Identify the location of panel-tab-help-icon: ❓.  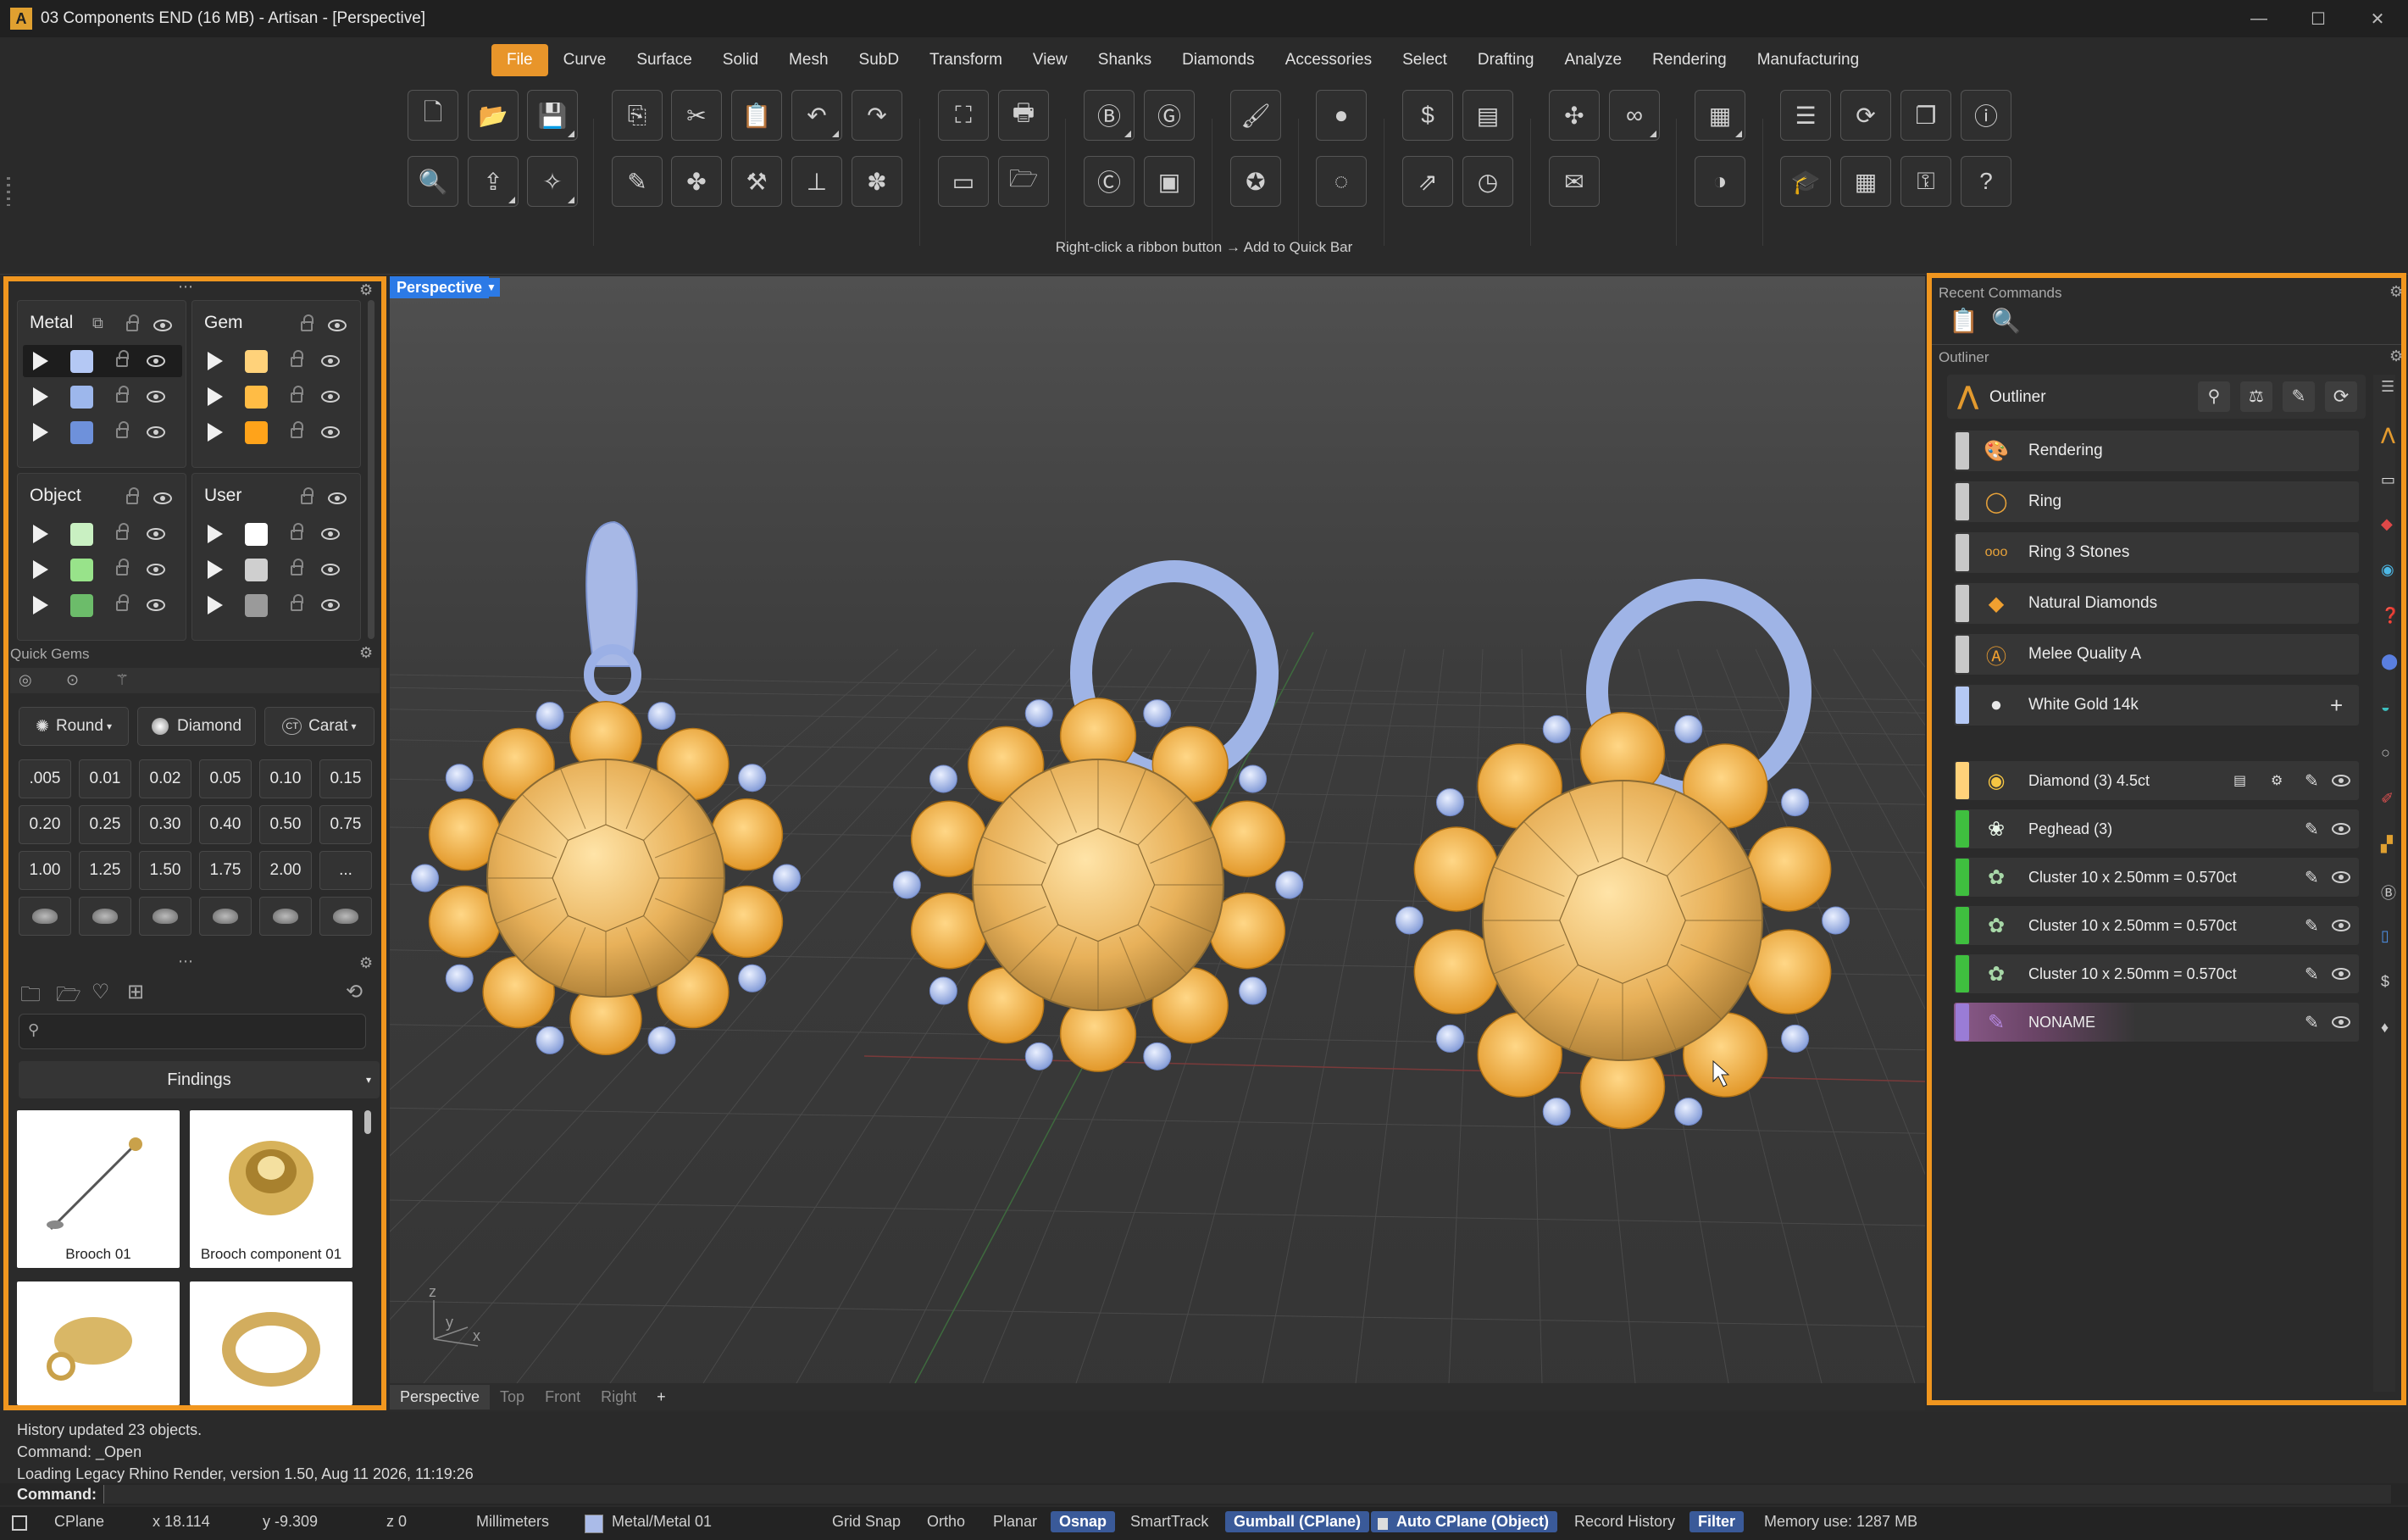
(2390, 616).